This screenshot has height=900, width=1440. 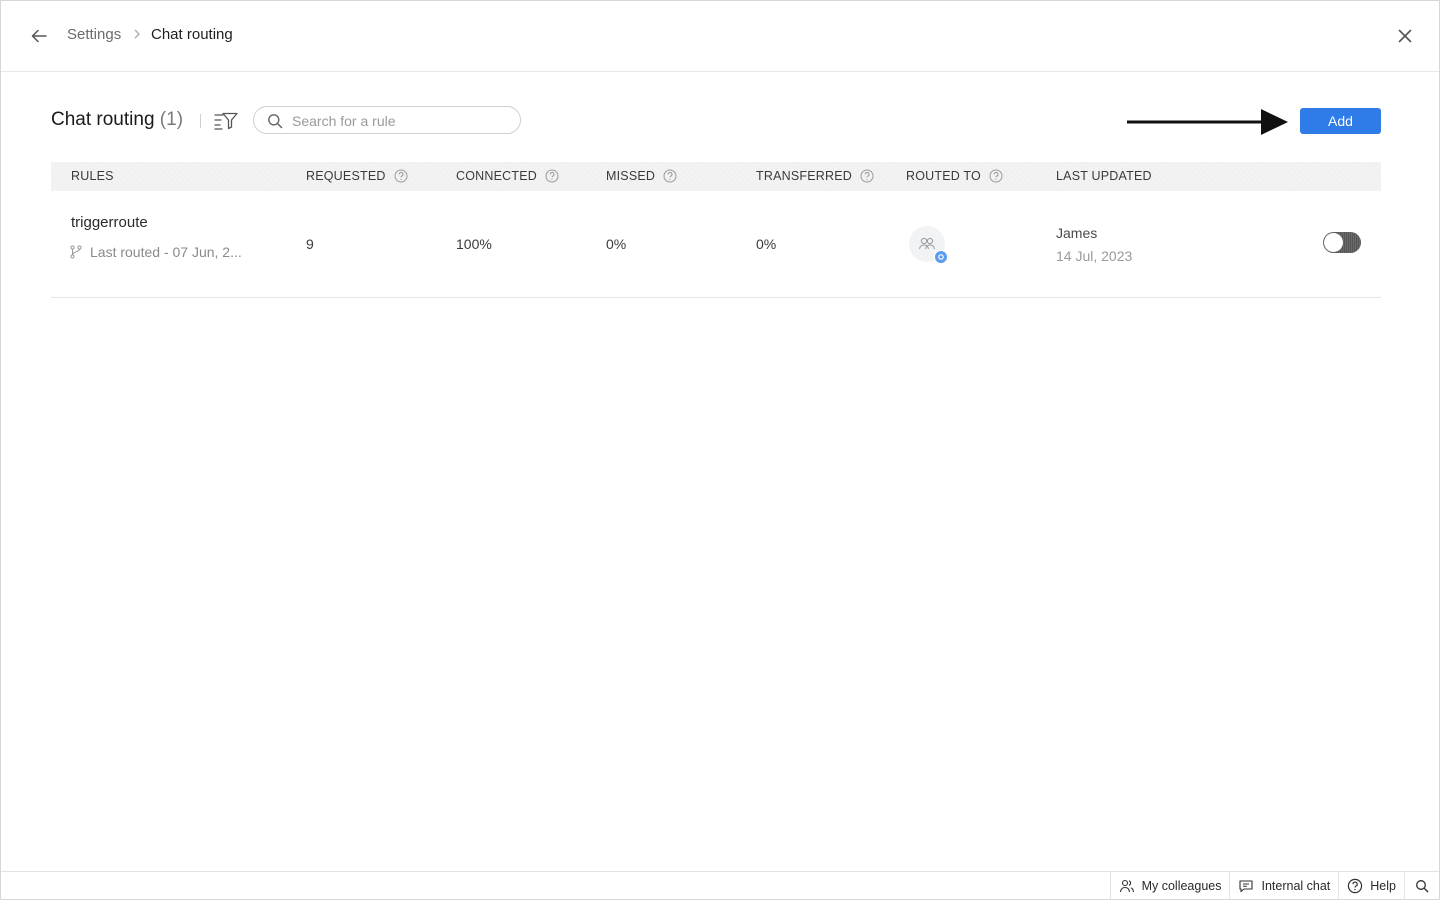 I want to click on column-header-connected: CONNECTED, so click(x=507, y=176).